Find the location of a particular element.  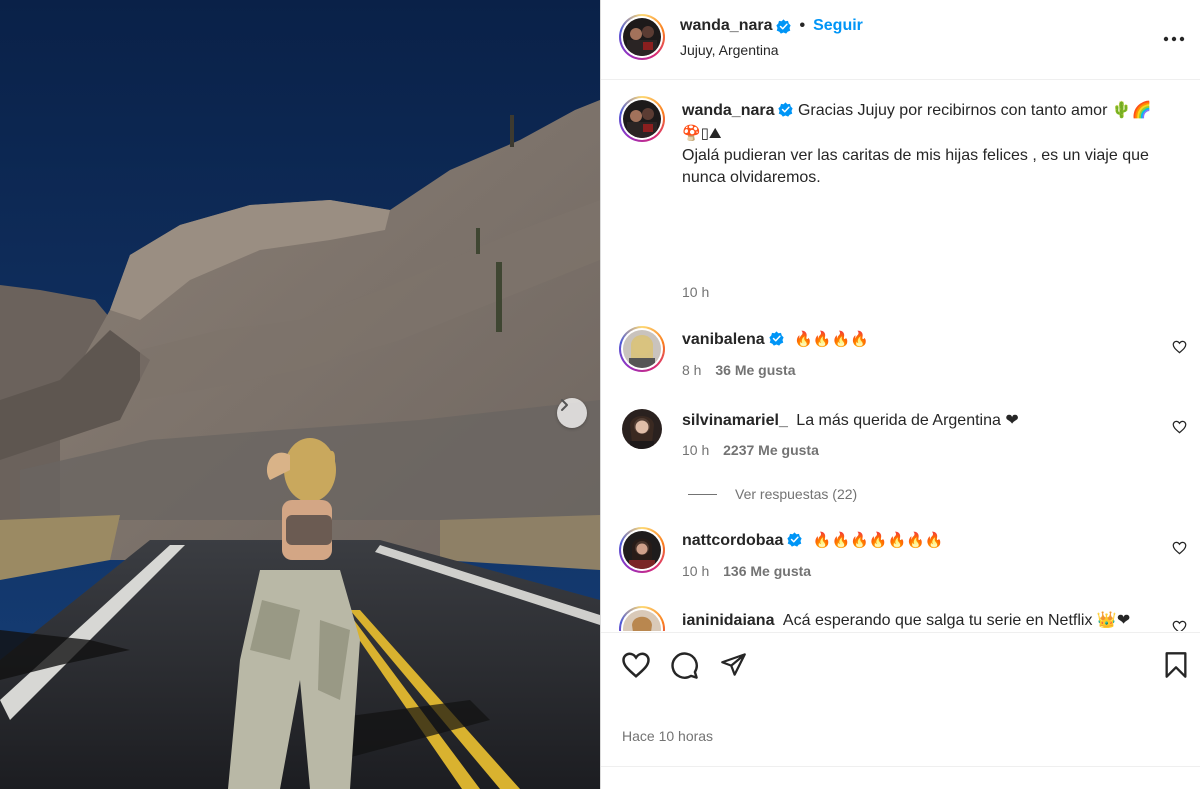

caption-text-line2: 🍄▯⛰ is located at coordinates (702, 133).